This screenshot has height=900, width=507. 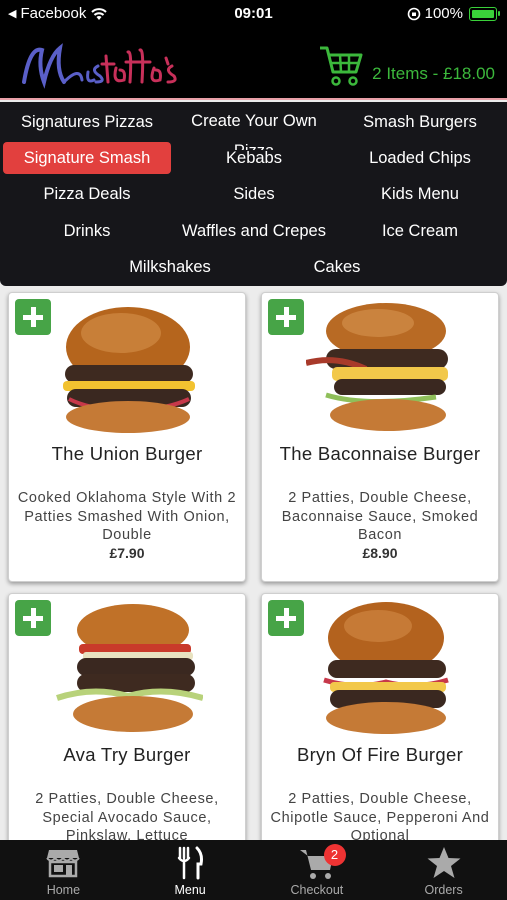 I want to click on nav-checkout: 2 Checkout, so click(x=317, y=870).